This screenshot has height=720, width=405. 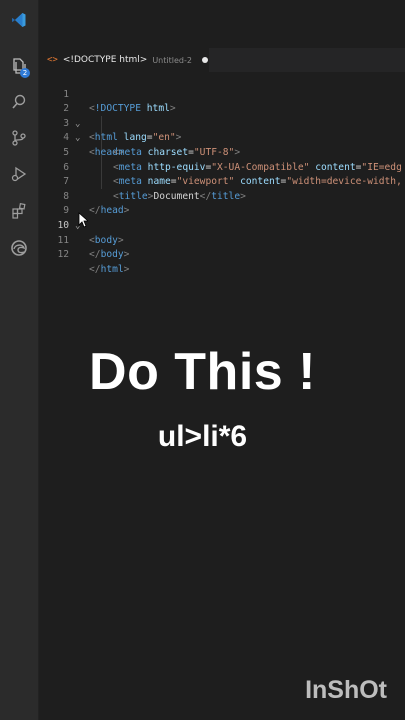 What do you see at coordinates (222, 94) in the screenshot?
I see `code-line: 1 <!DOCTYPE html>` at bounding box center [222, 94].